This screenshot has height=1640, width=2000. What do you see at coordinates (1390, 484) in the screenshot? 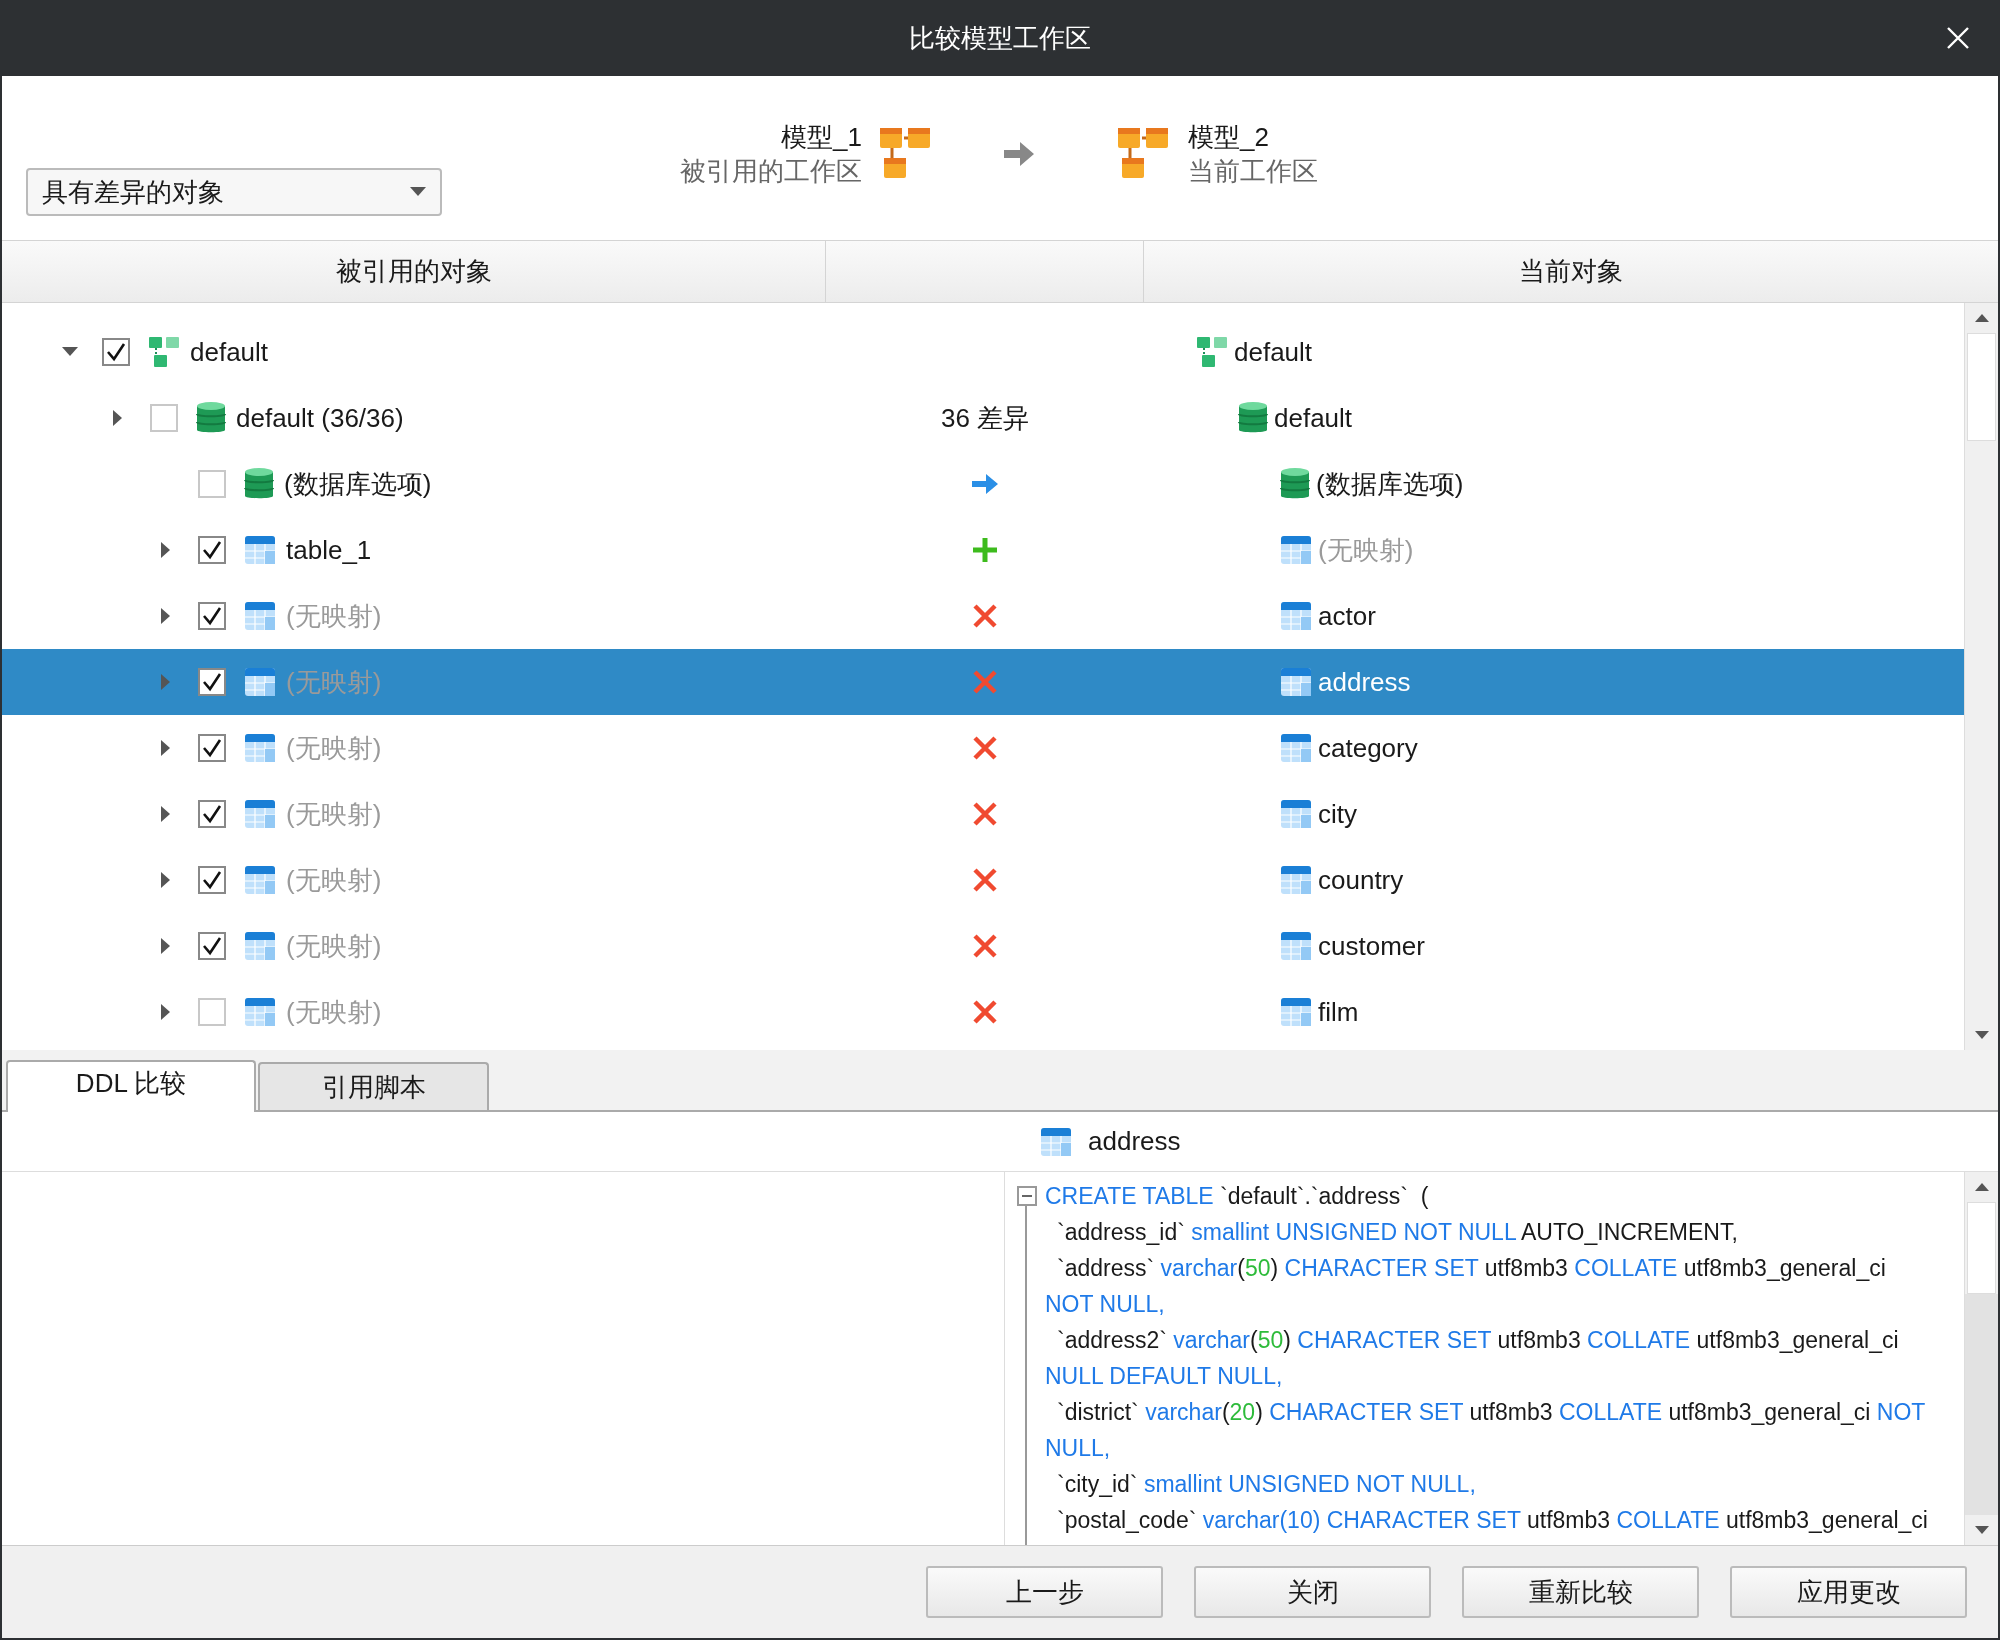
I see `object-label: (数据库选项)` at bounding box center [1390, 484].